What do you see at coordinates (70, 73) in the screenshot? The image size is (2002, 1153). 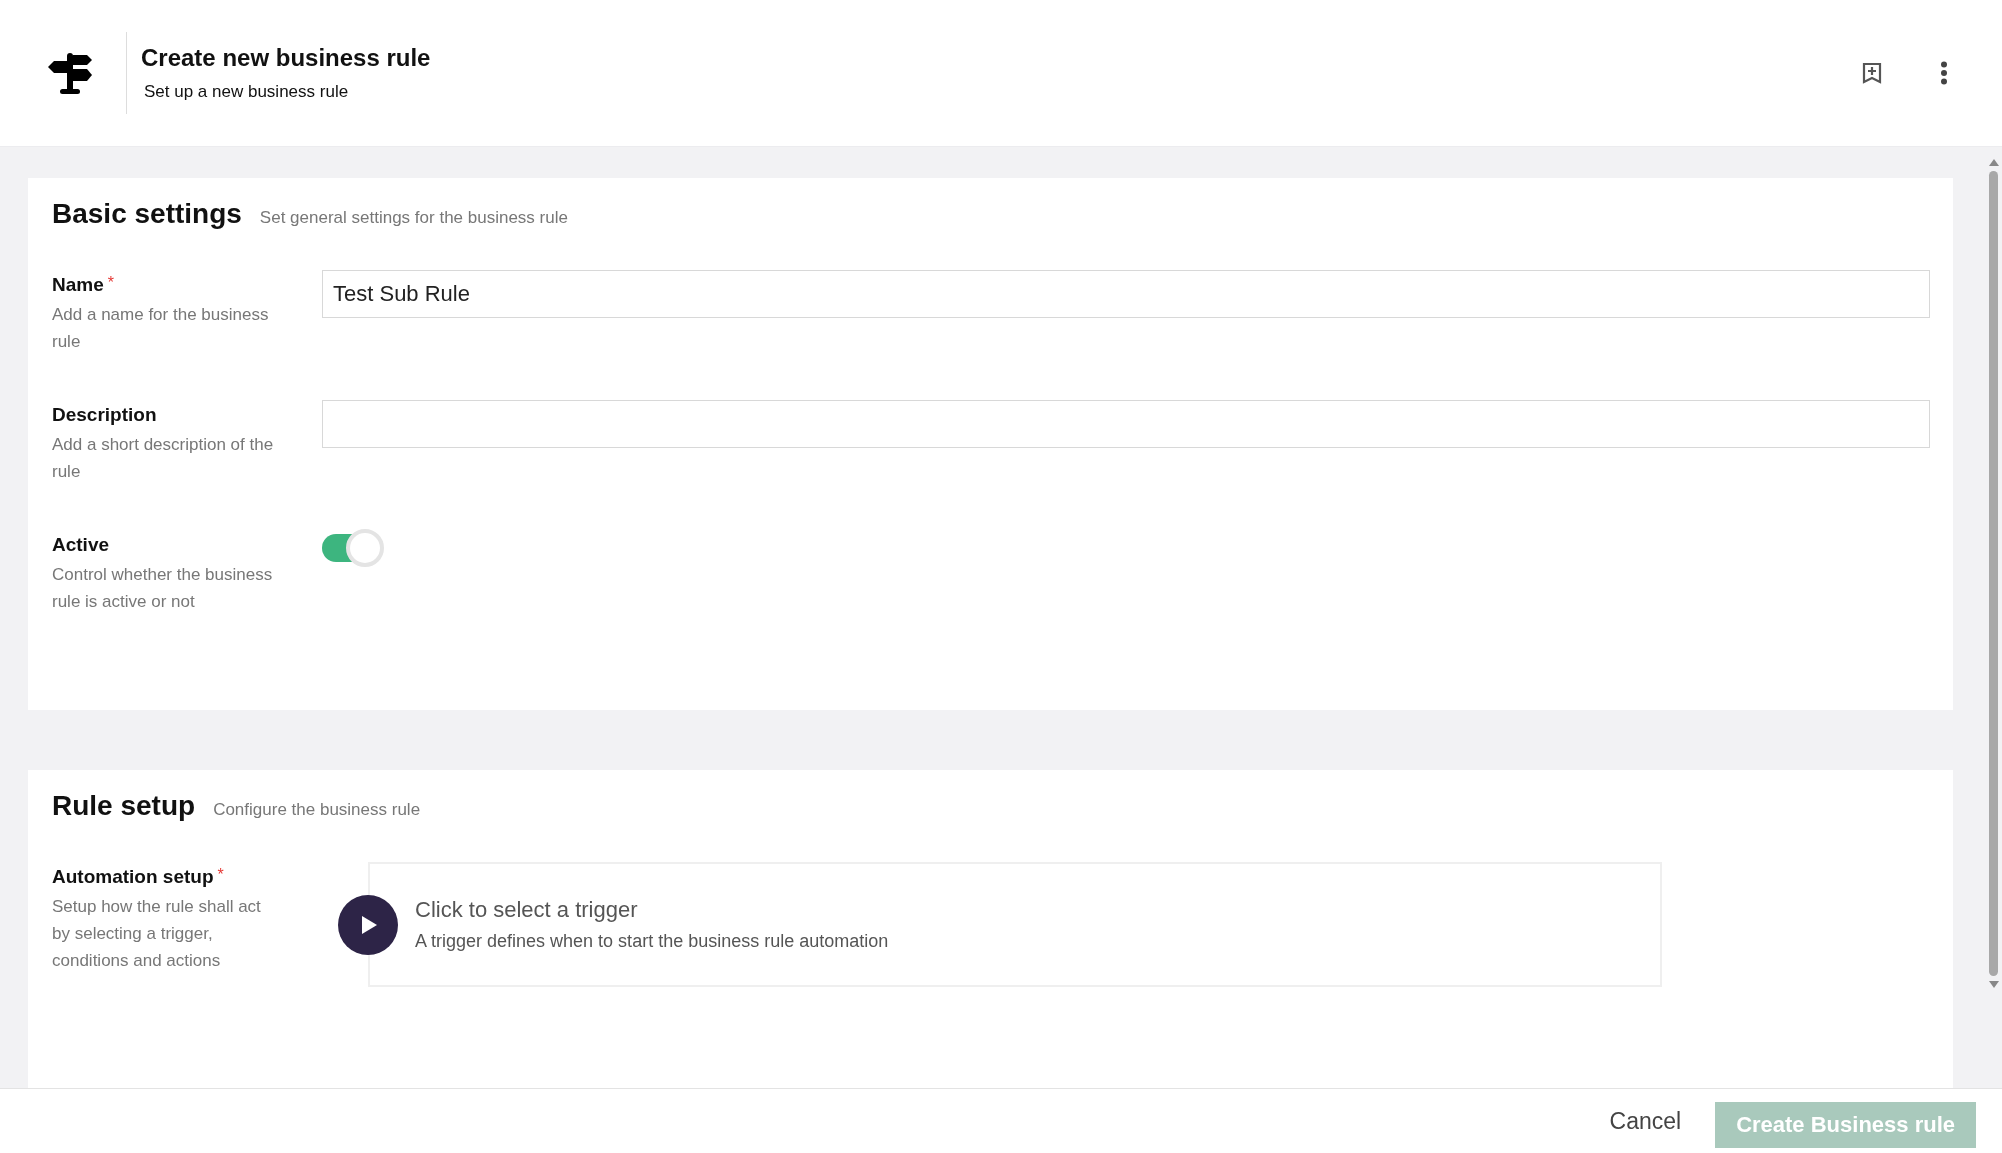 I see `signpost-icon` at bounding box center [70, 73].